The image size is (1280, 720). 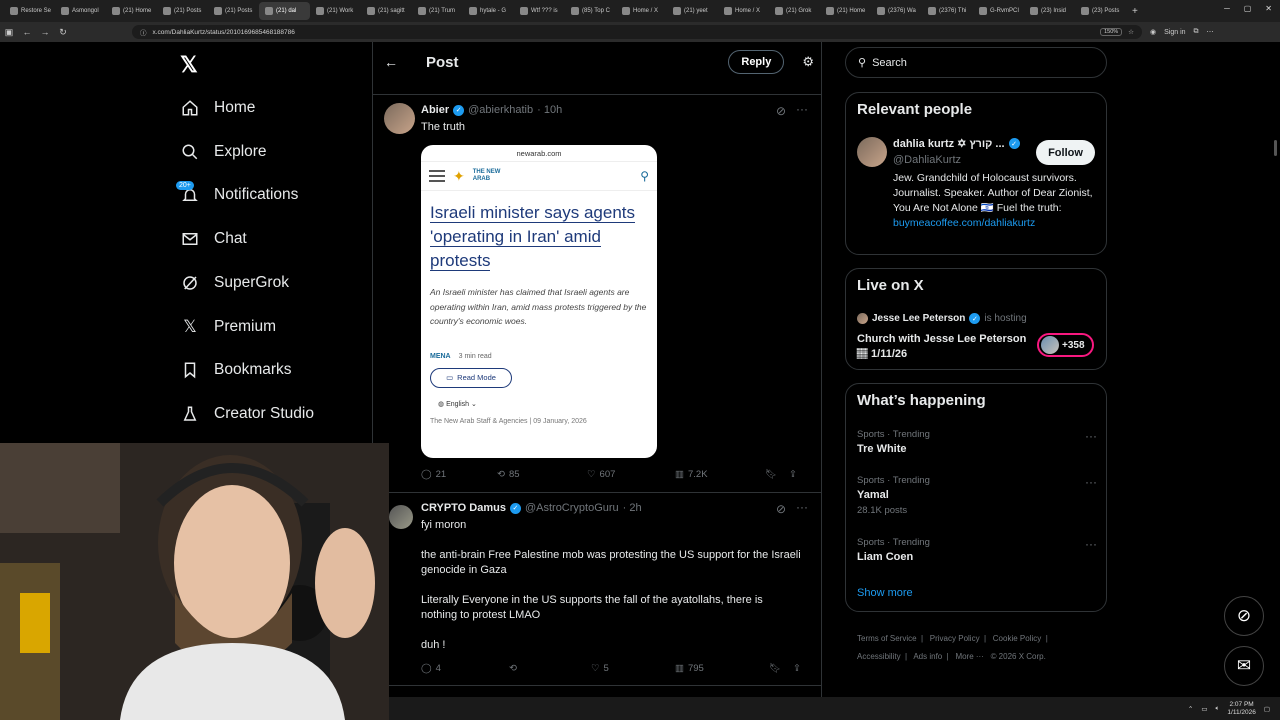 I want to click on live-event-title: Church with Jesse Lee Peterson 🏽 1/11/26, so click(x=942, y=347).